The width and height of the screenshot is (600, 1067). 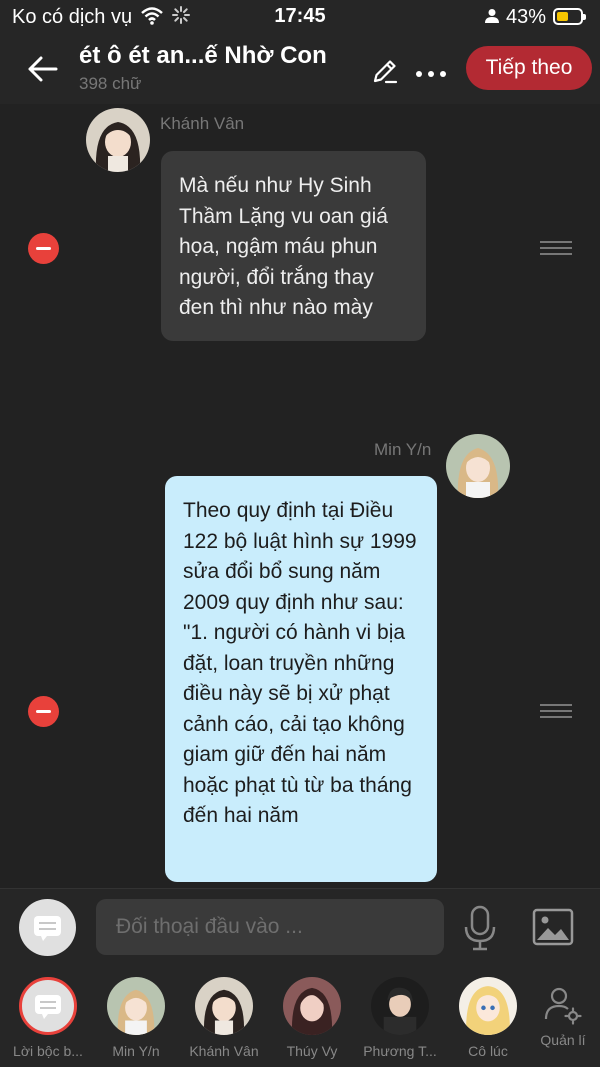 I want to click on pencil-icon, so click(x=385, y=71).